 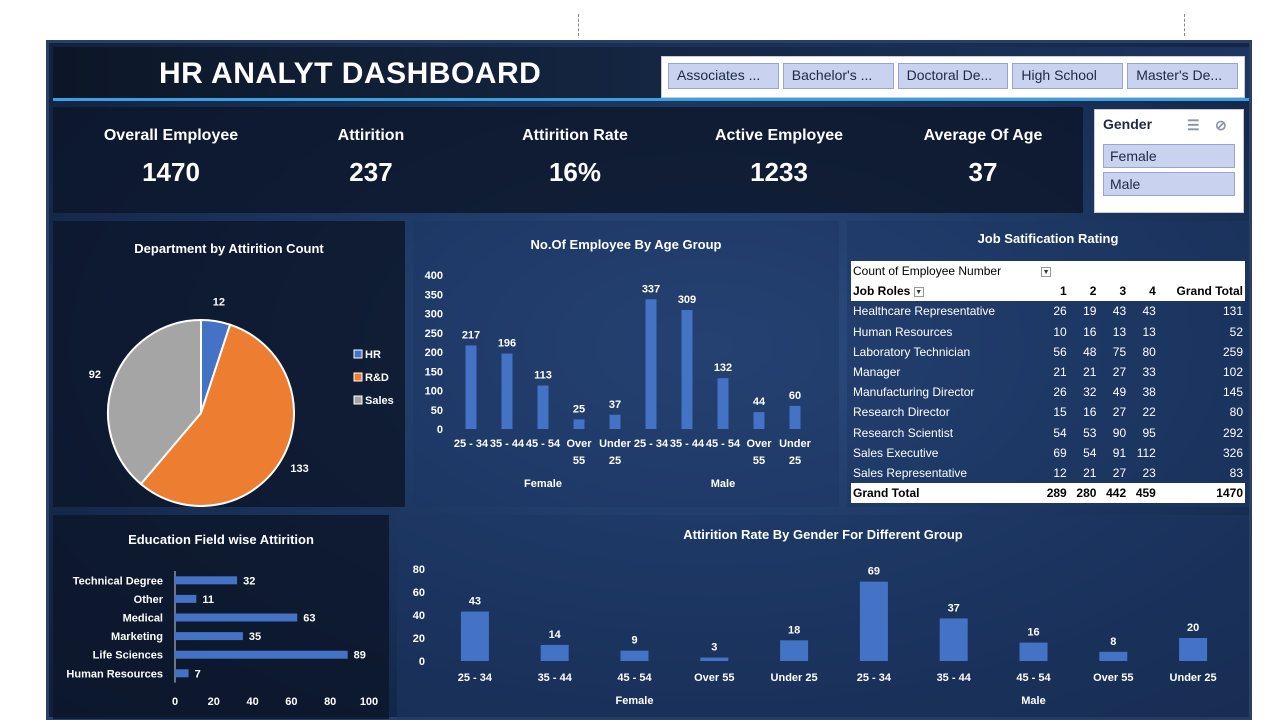 I want to click on bar-data-label: 16, so click(x=1033, y=633).